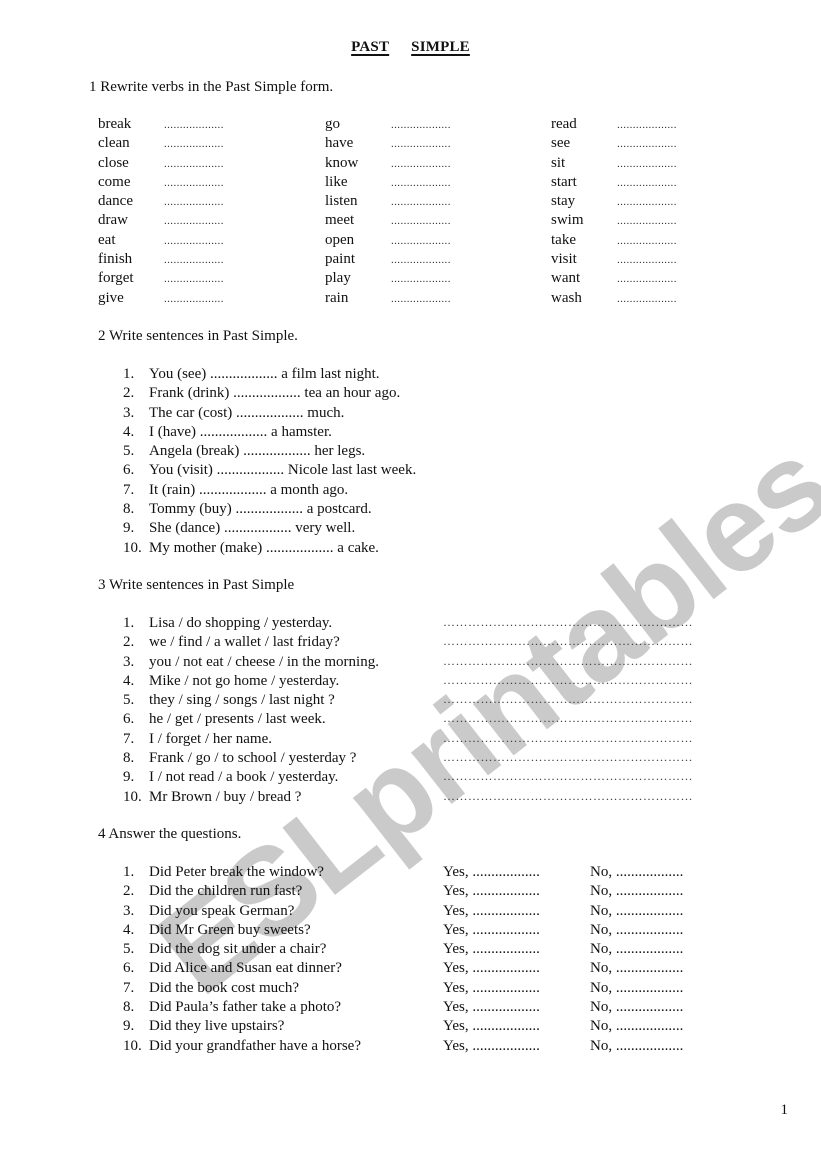  Describe the element at coordinates (129, 1026) in the screenshot. I see `item-number: 9.` at that location.